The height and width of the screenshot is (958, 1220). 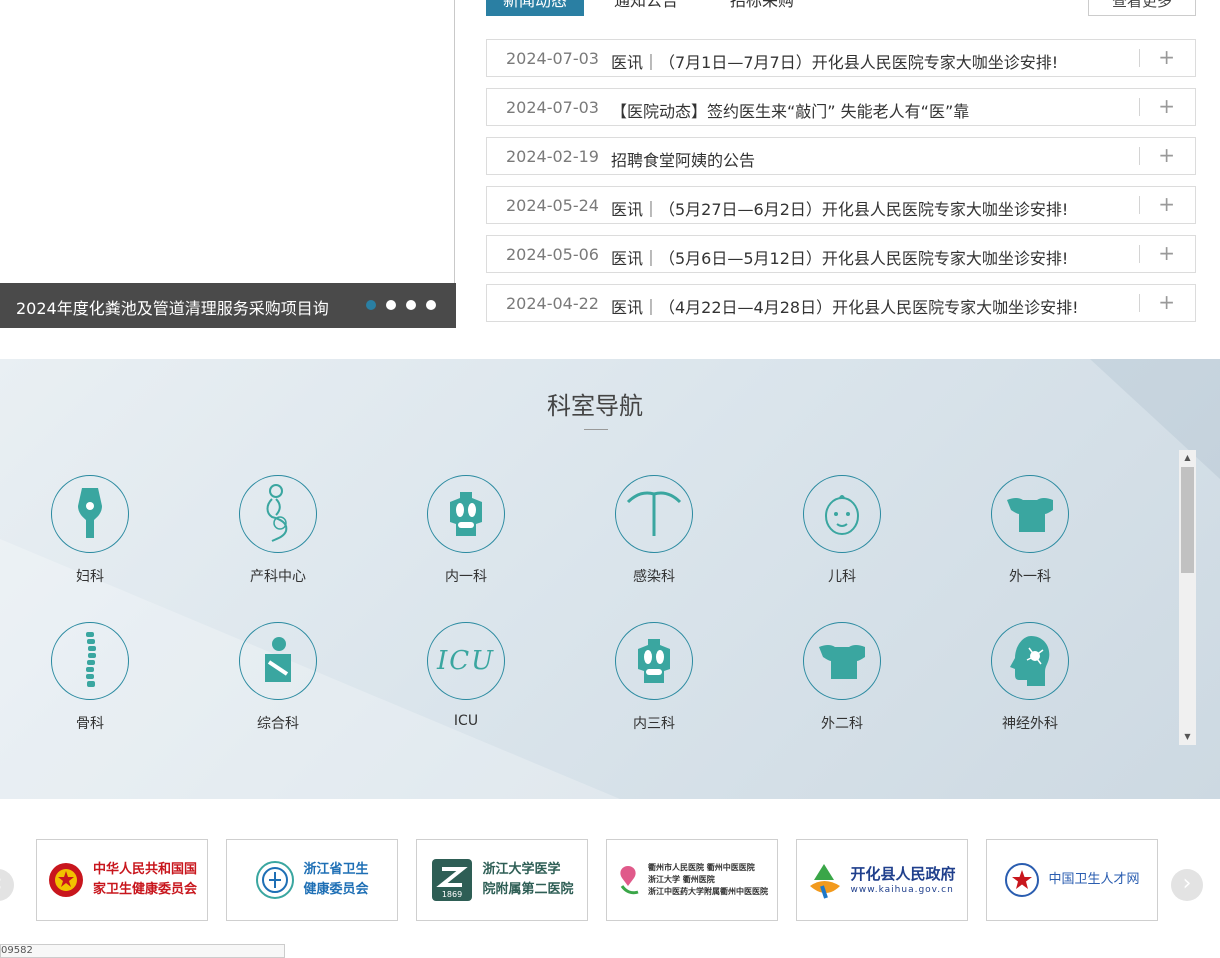 I want to click on dept-item-neurosurgery: 神经外科, so click(x=1030, y=677).